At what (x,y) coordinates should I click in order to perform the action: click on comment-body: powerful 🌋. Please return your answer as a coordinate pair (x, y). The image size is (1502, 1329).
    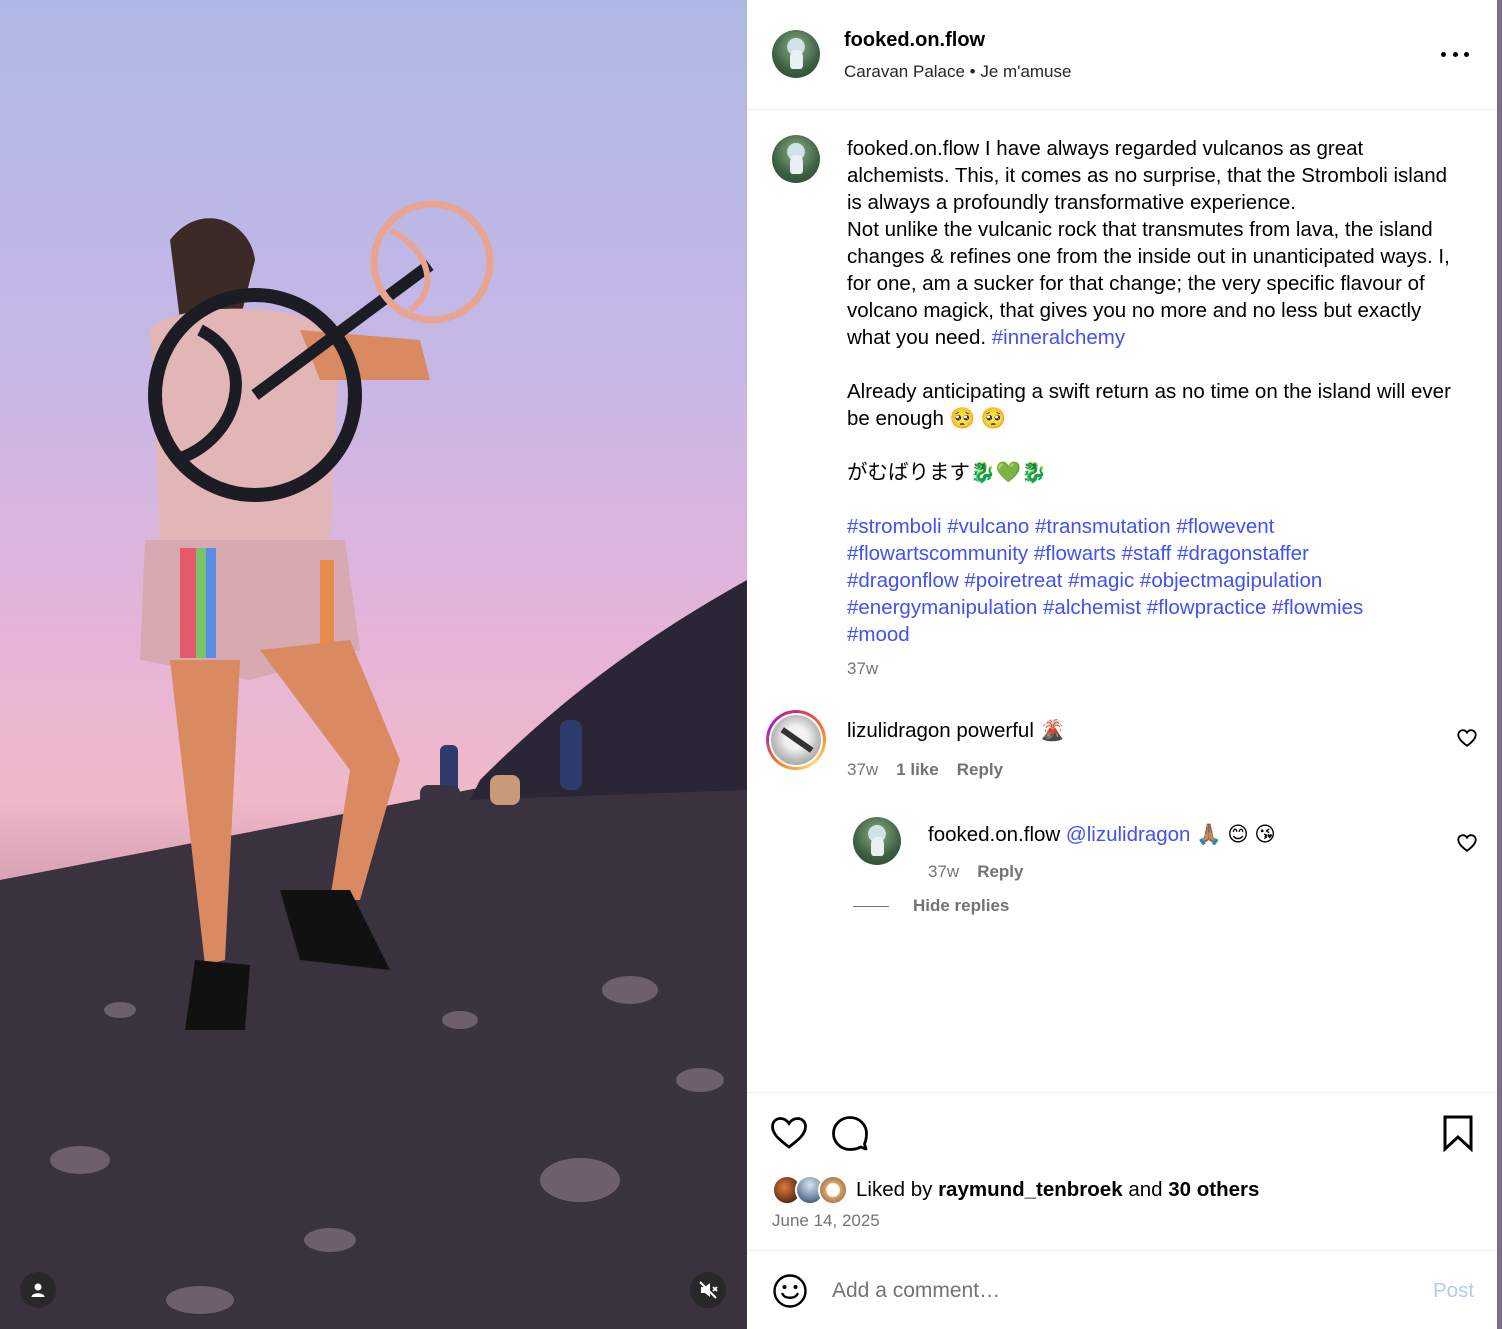
    Looking at the image, I should click on (1011, 730).